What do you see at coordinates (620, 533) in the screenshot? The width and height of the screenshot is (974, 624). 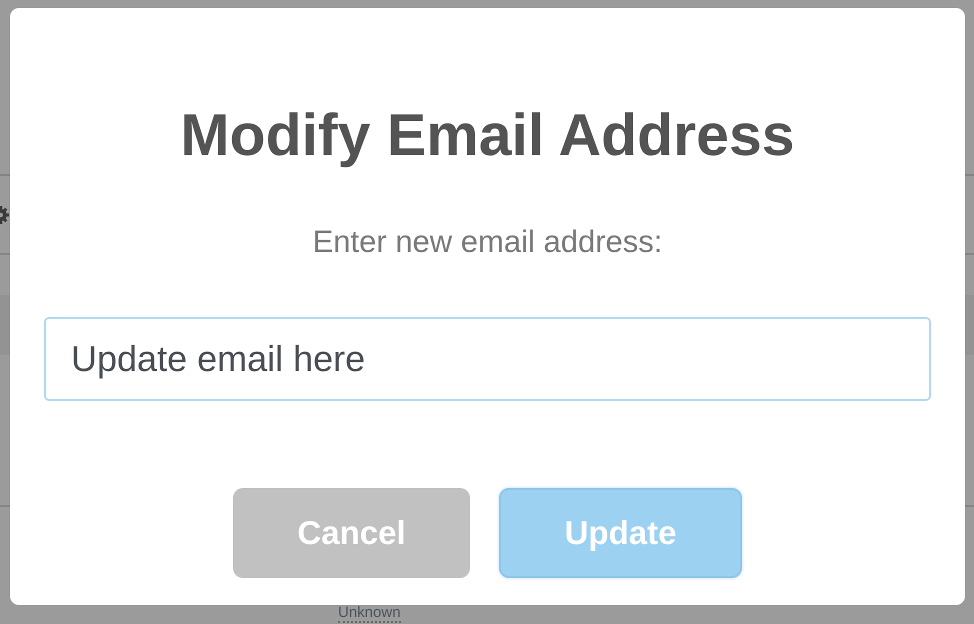 I see `update-button: Update` at bounding box center [620, 533].